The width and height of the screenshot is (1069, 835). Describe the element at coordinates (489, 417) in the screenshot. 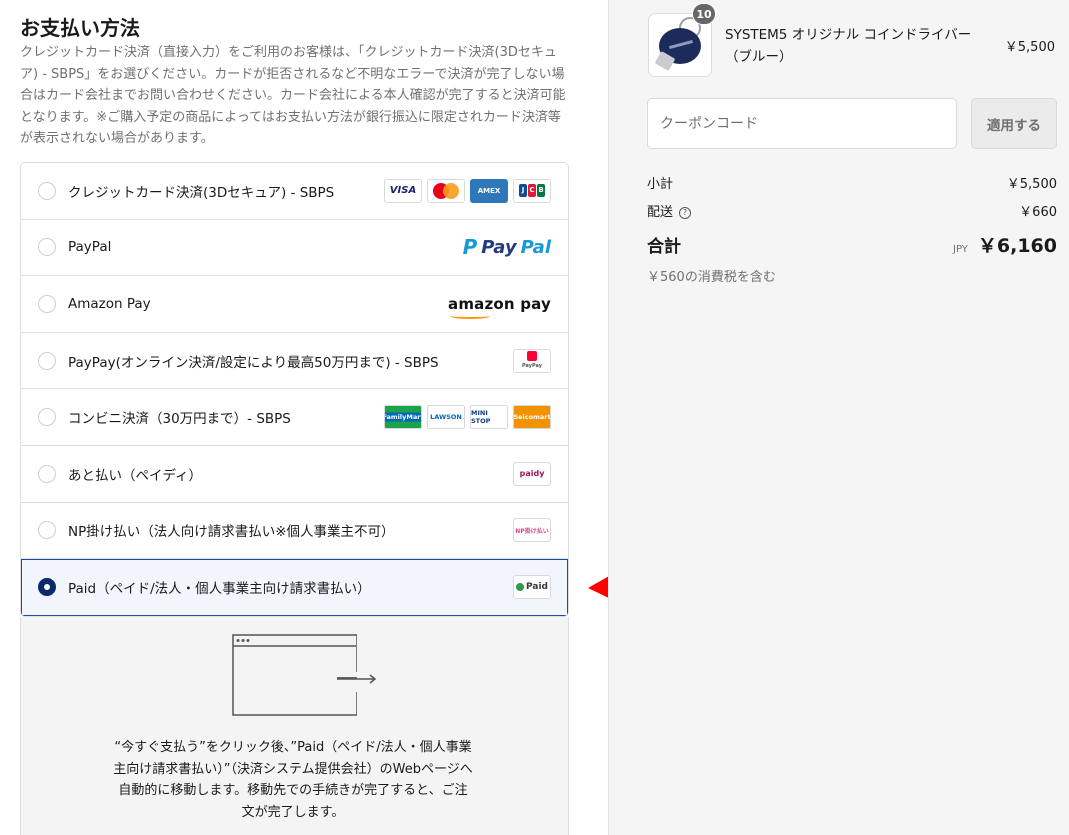

I see `ministop-logo: MINI STOP` at that location.